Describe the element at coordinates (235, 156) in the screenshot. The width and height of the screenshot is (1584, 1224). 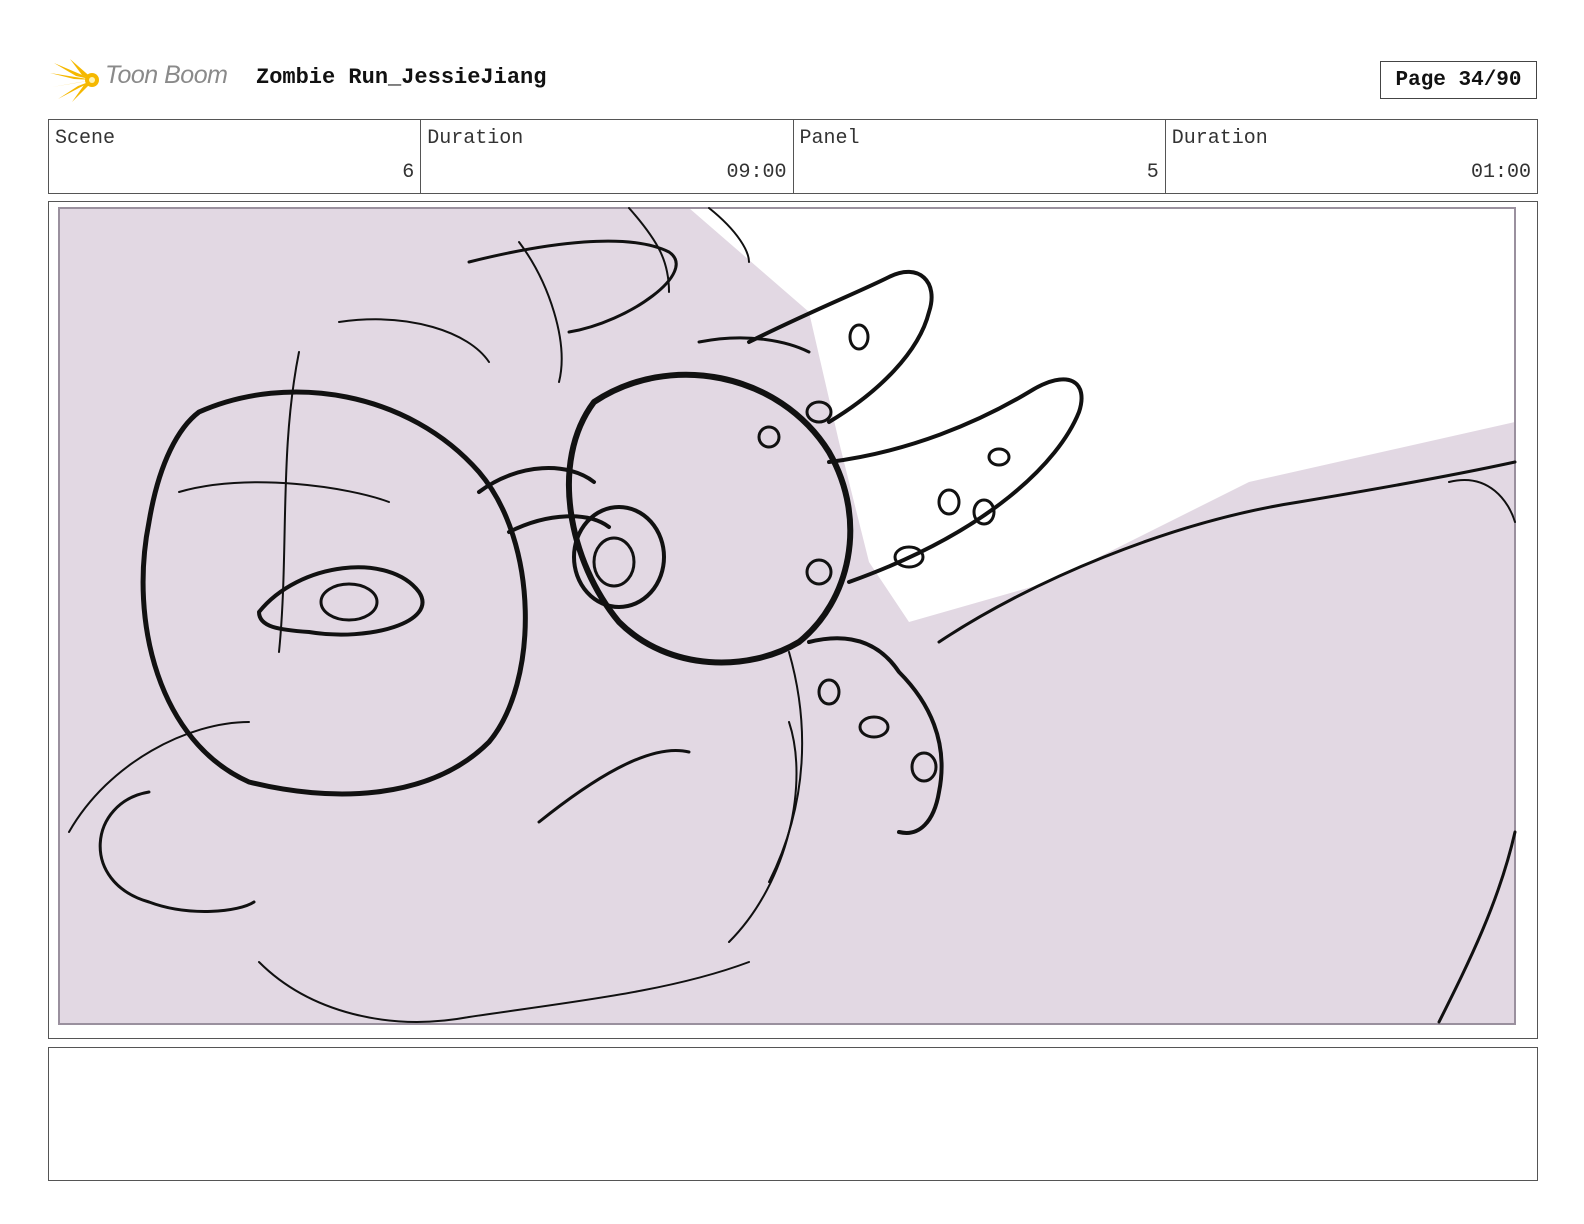
I see `scene-cell: Scene 6` at that location.